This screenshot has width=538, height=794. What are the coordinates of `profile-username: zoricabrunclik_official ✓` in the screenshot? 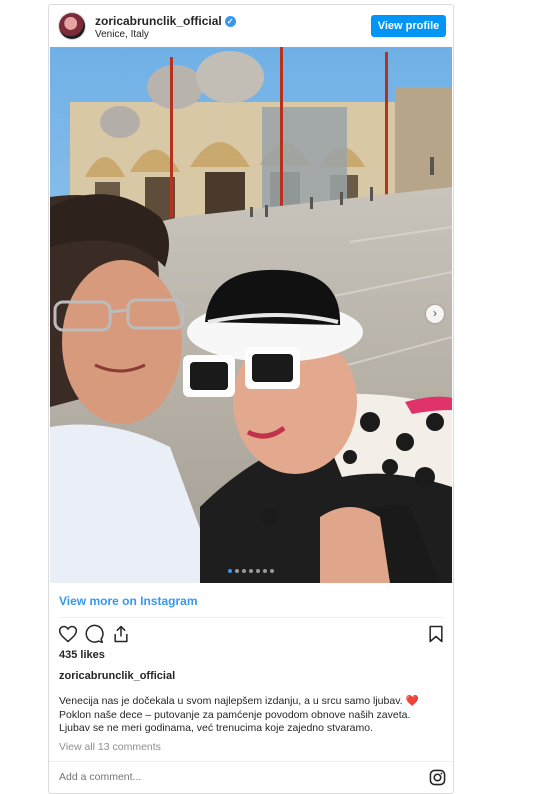 It's located at (165, 21).